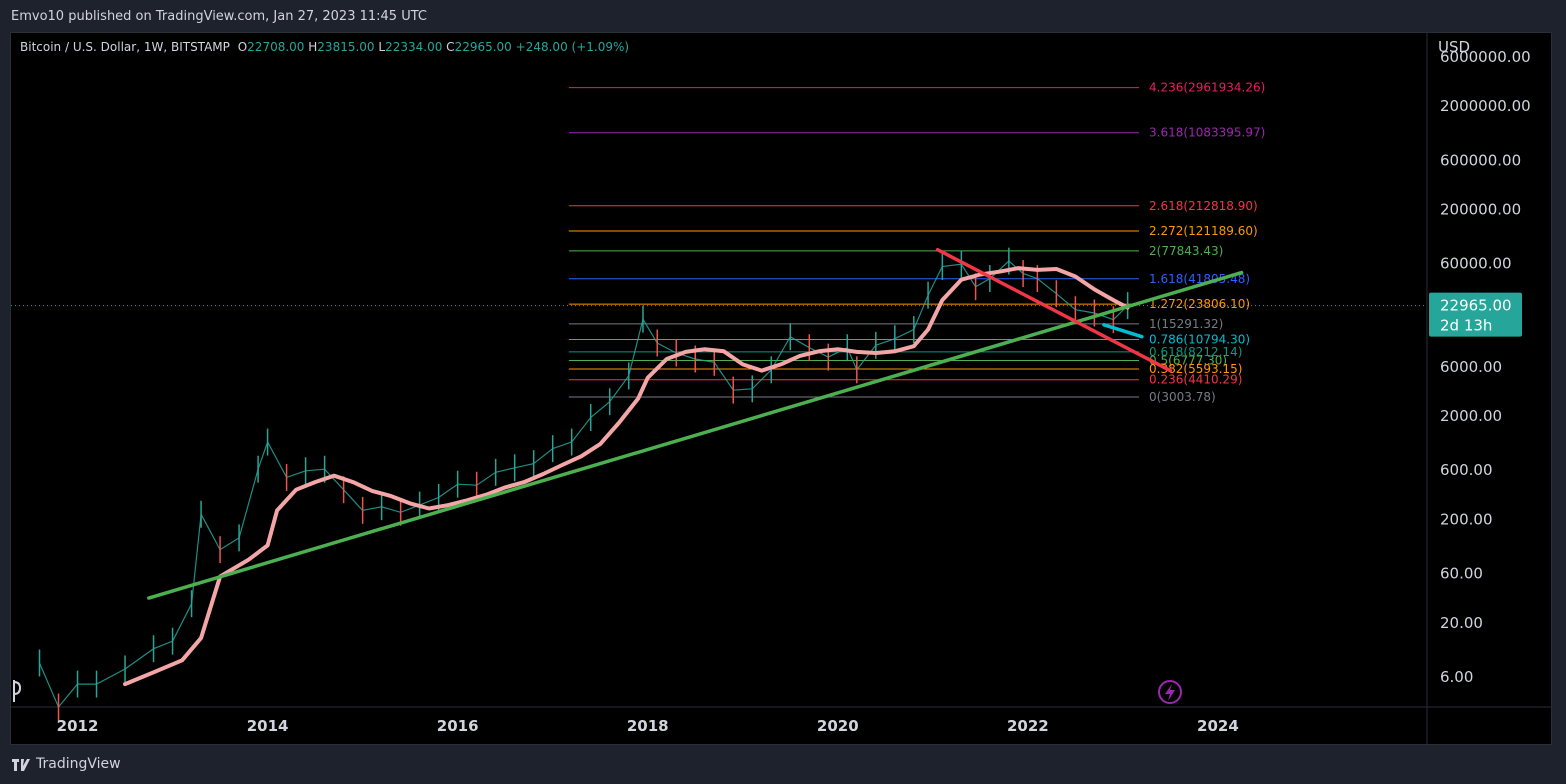 The height and width of the screenshot is (784, 1566). Describe the element at coordinates (1476, 264) in the screenshot. I see `y-tick-label: 60000.00` at that location.